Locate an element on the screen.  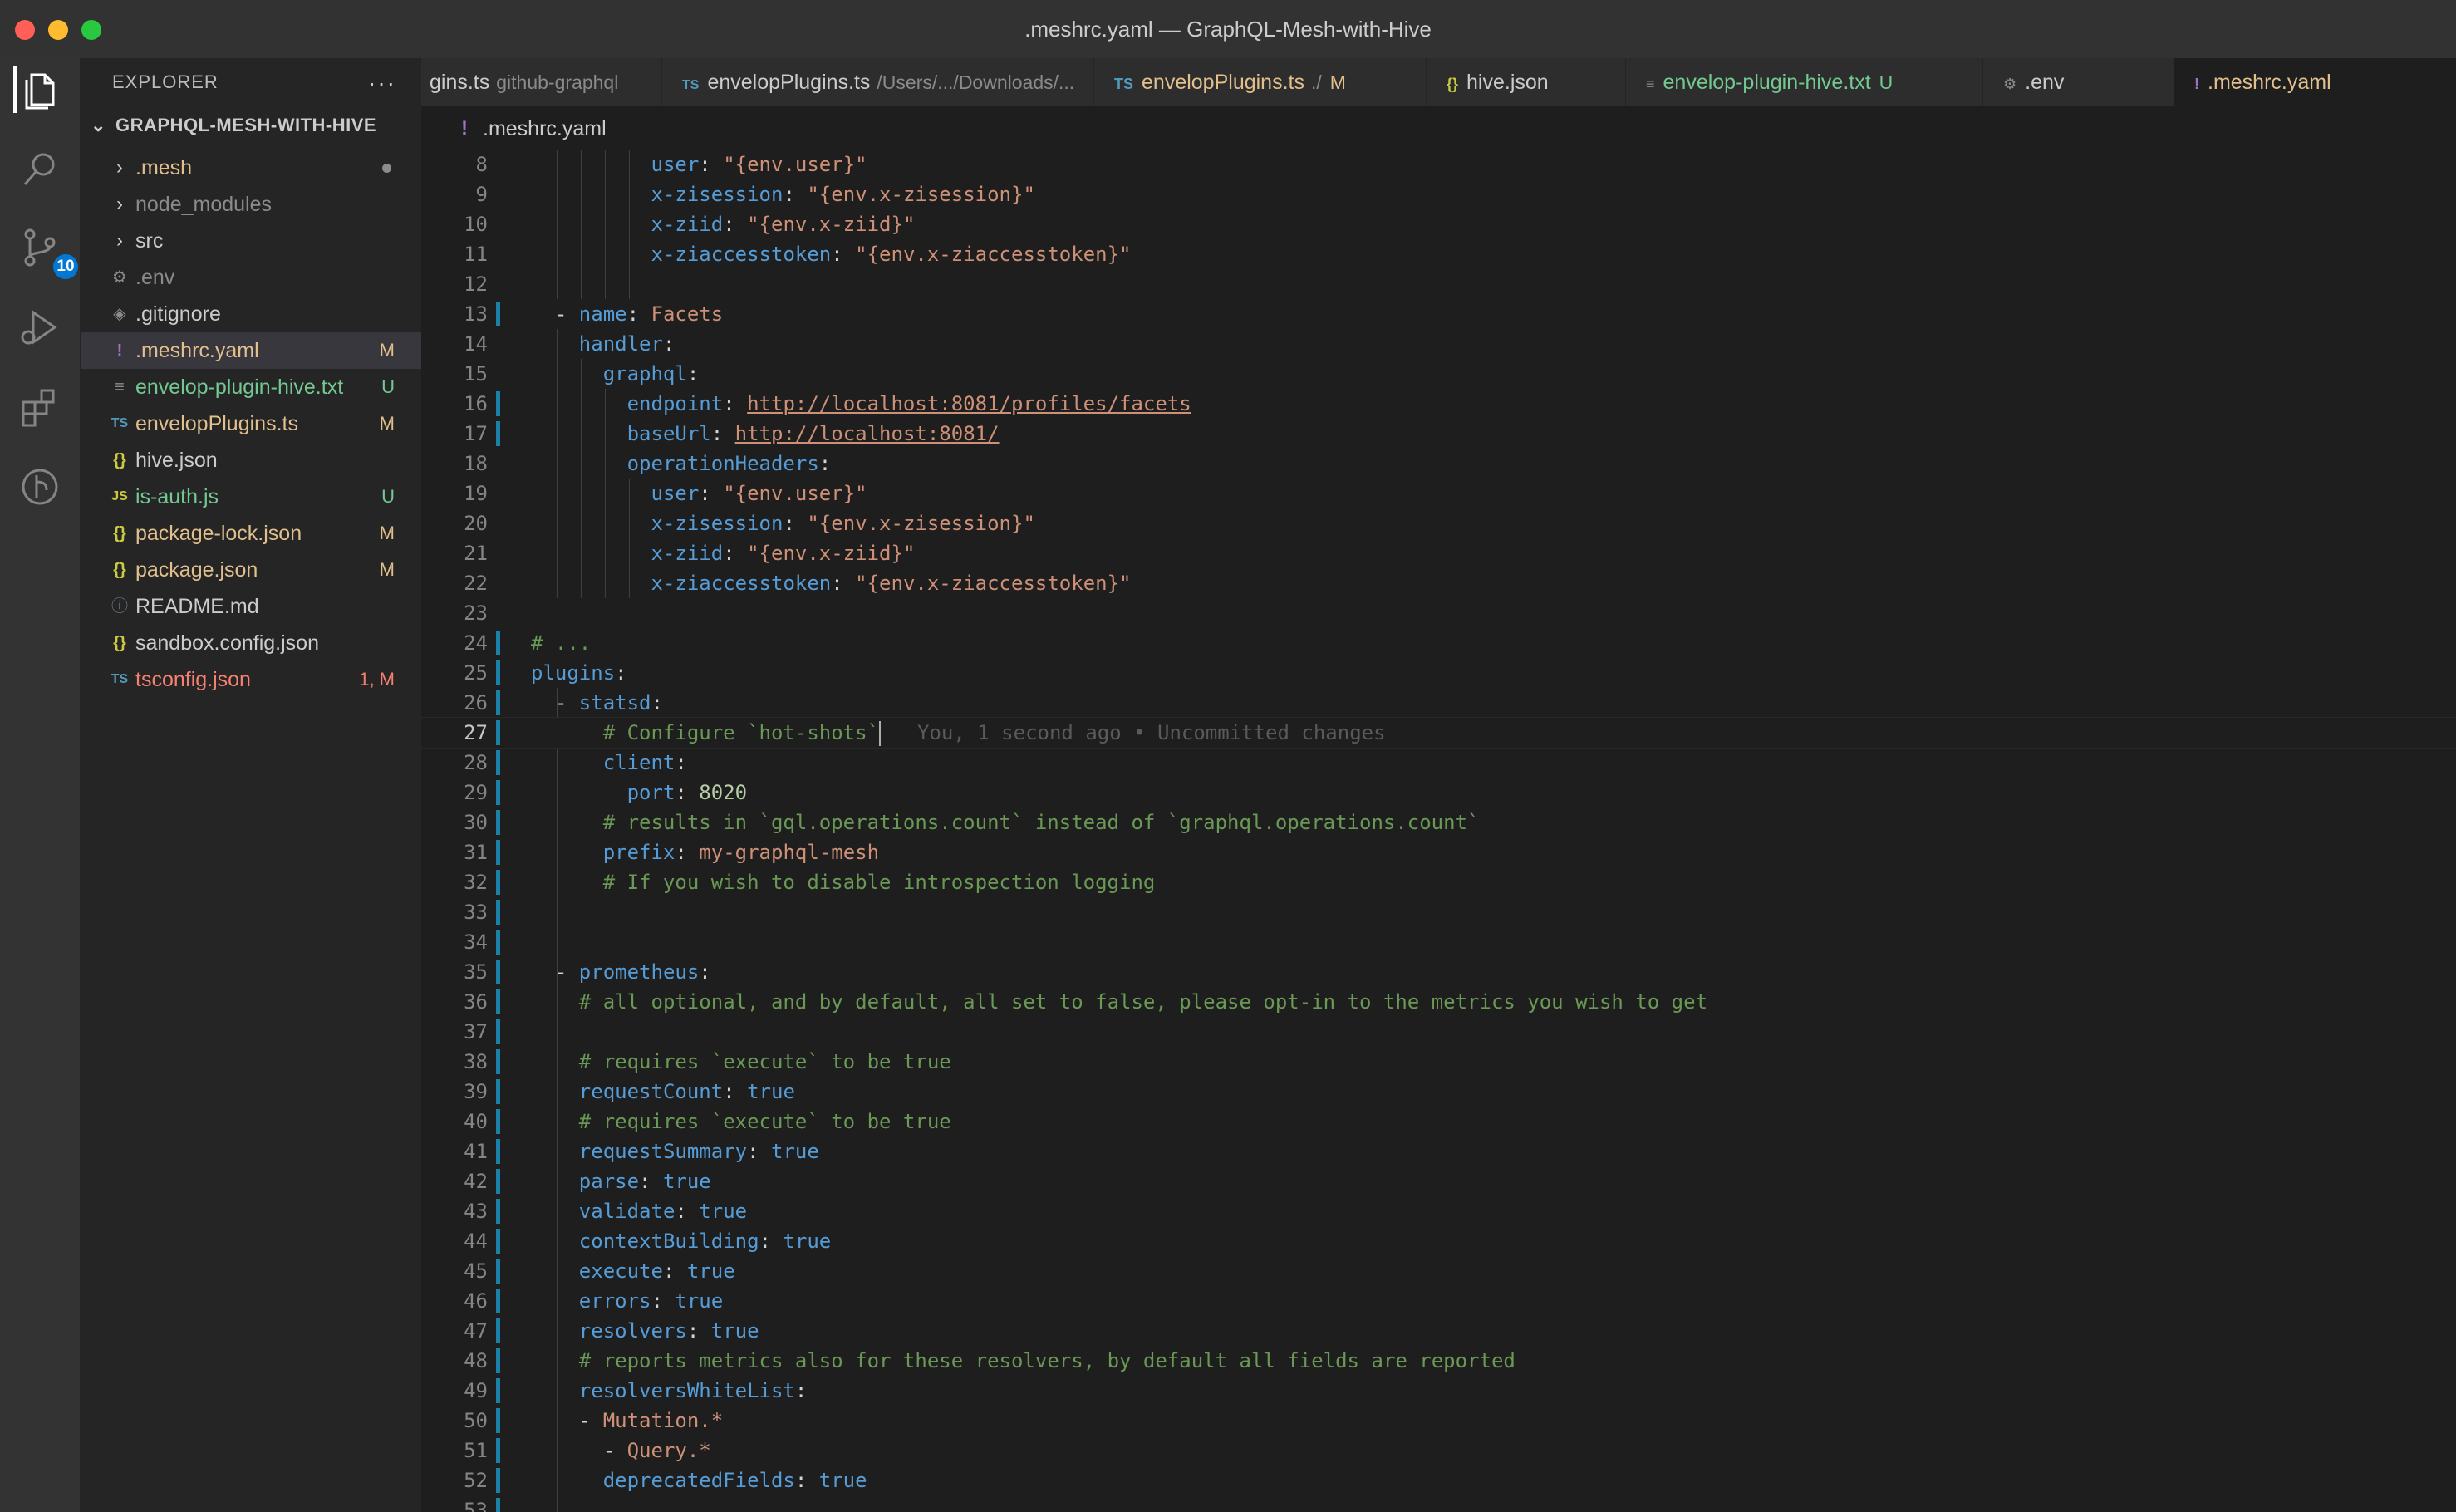
tree-item-package-json: {} package.json M is located at coordinates (251, 570).